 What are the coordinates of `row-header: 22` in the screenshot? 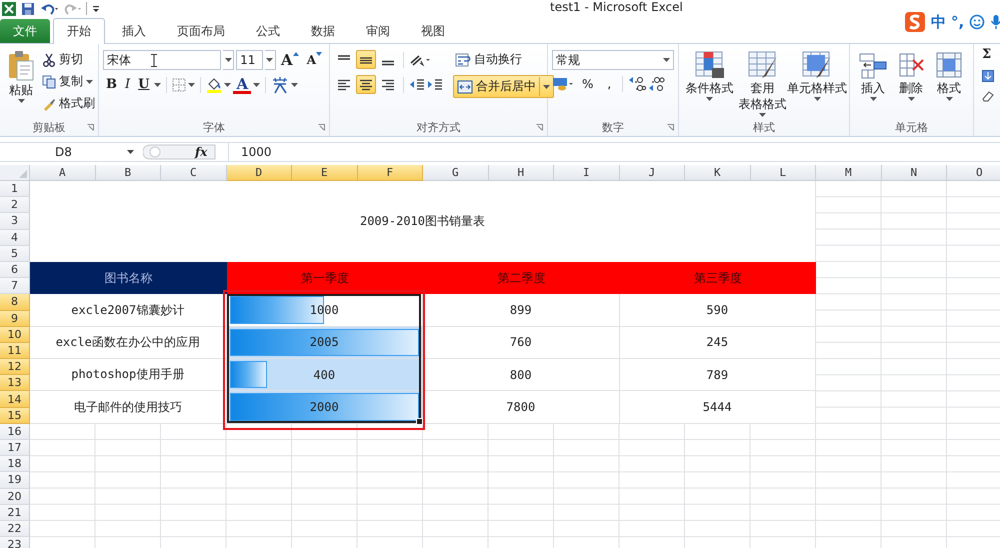 It's located at (15, 529).